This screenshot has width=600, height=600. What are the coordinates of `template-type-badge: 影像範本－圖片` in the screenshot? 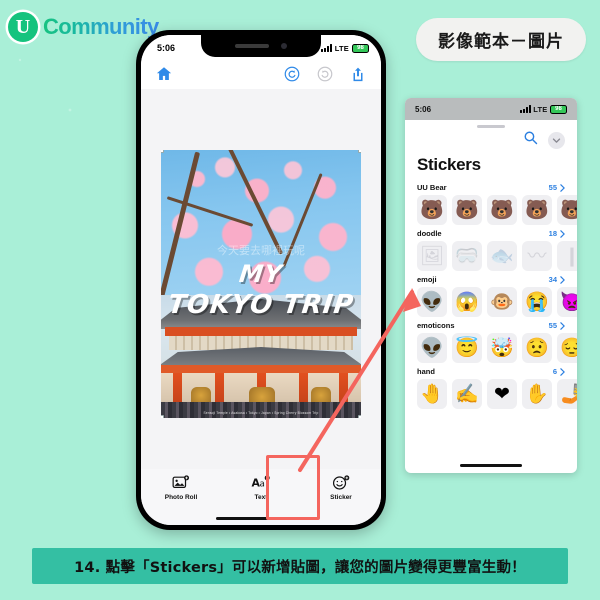 It's located at (501, 39).